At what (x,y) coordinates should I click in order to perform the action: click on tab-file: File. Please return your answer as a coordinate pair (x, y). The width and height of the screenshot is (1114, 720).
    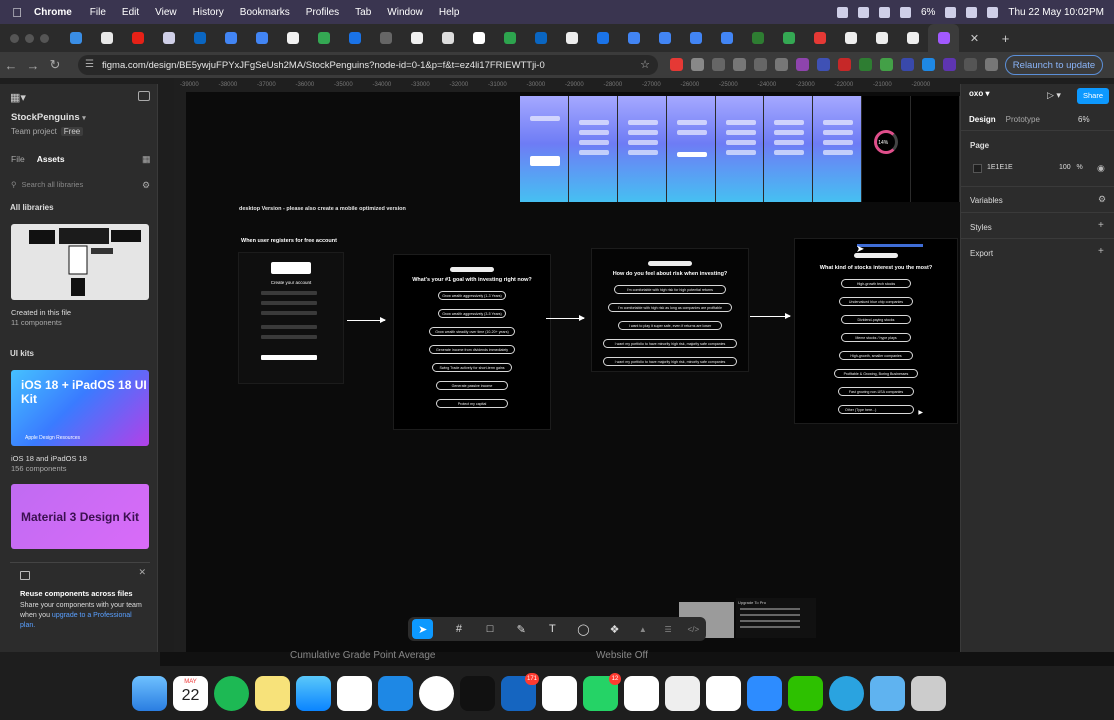
    Looking at the image, I should click on (18, 159).